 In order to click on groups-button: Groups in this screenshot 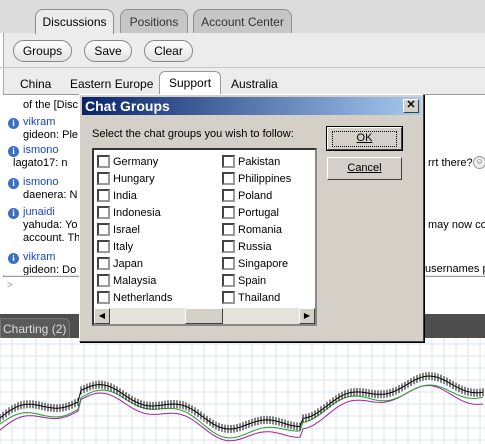, I will do `click(42, 51)`.